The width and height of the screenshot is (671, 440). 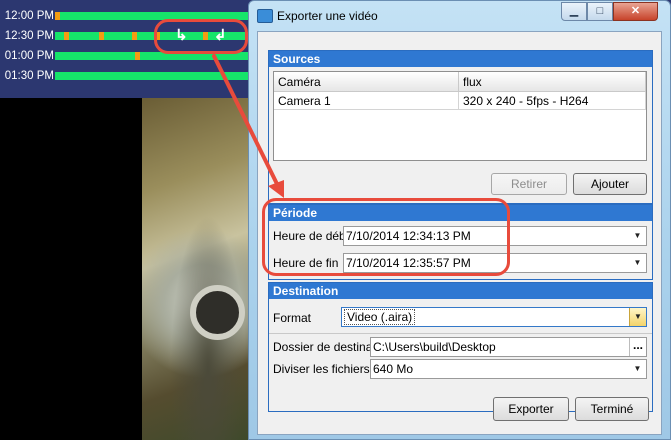 What do you see at coordinates (366, 82) in the screenshot?
I see `column-header-camera: Caméra` at bounding box center [366, 82].